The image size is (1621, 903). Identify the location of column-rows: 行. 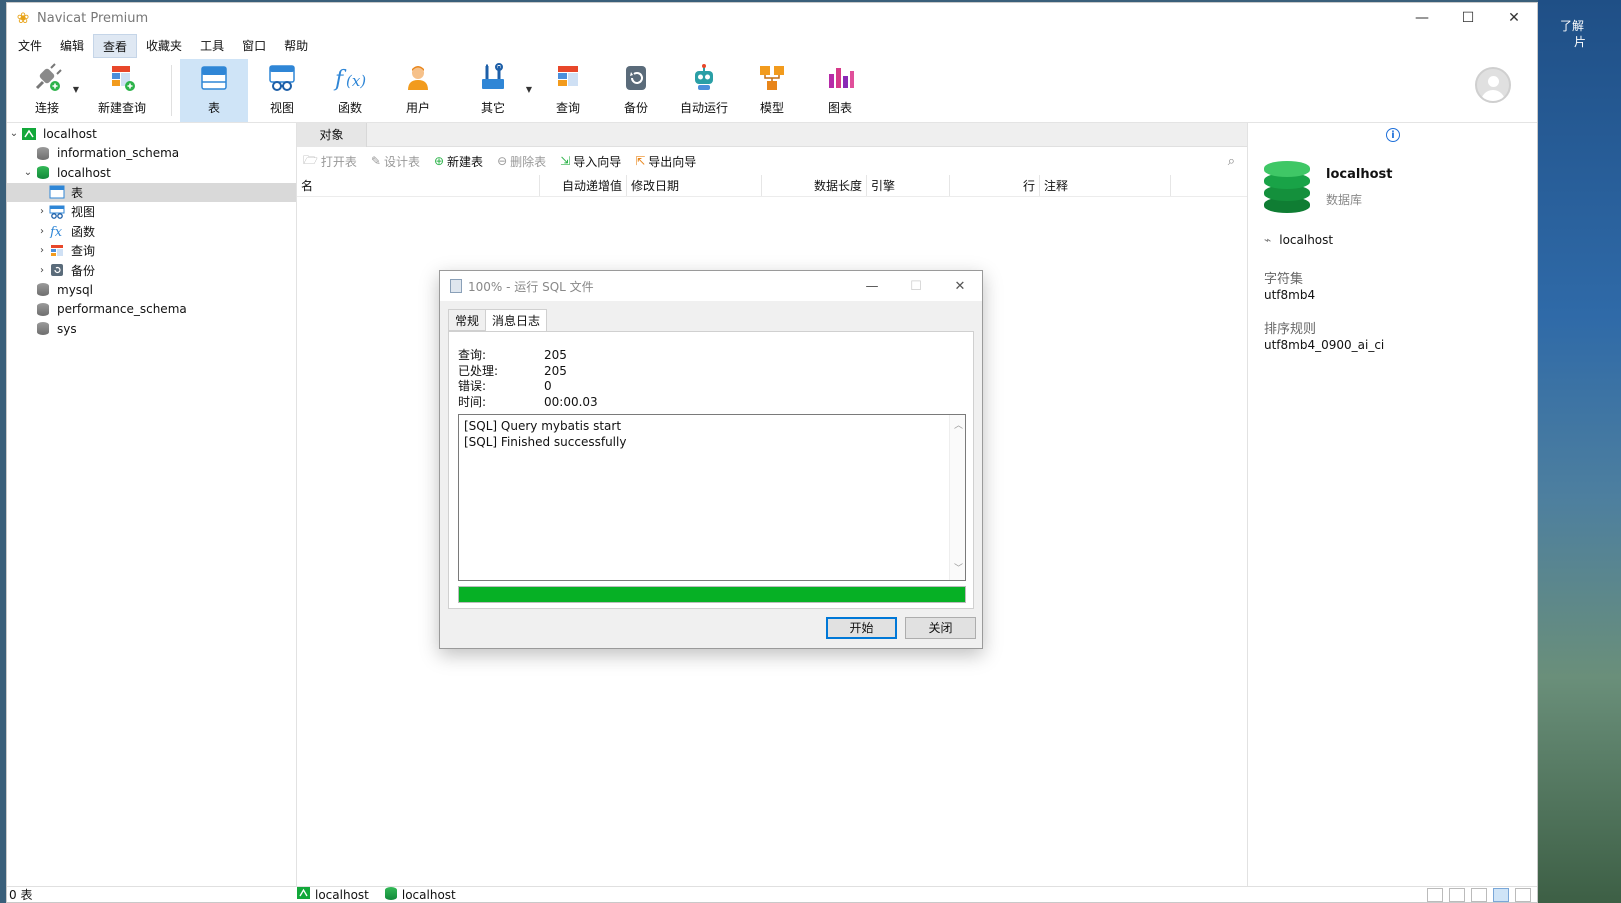
(995, 185).